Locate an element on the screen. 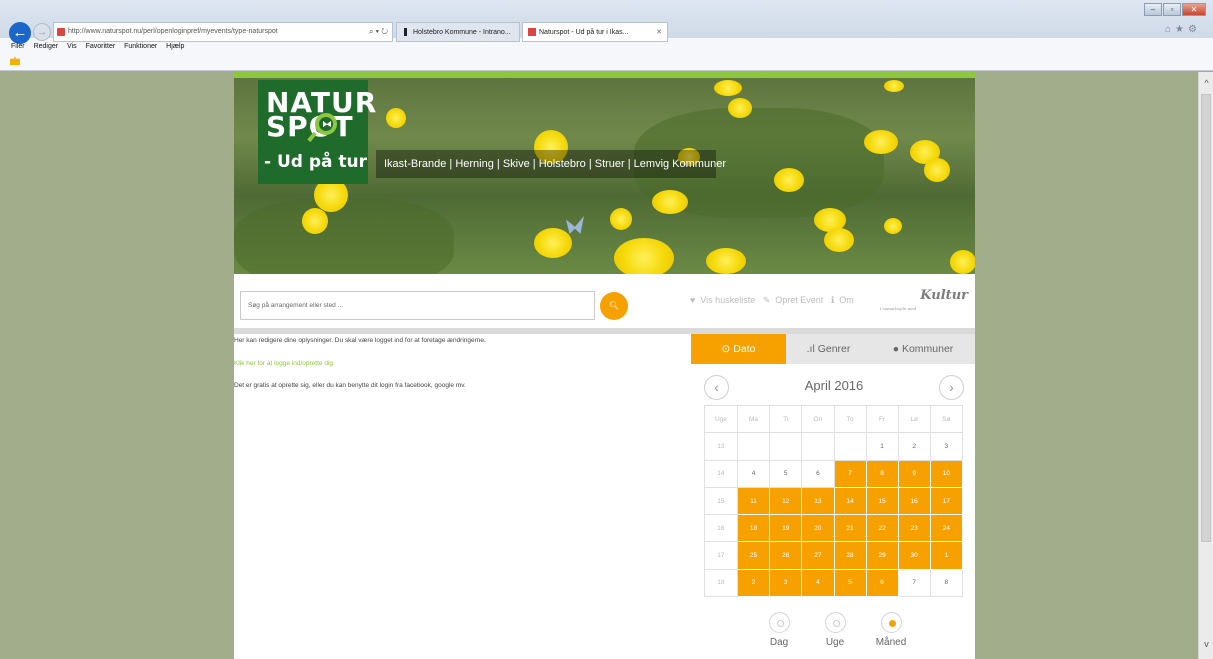  pencil-icon: ✎ is located at coordinates (766, 300).